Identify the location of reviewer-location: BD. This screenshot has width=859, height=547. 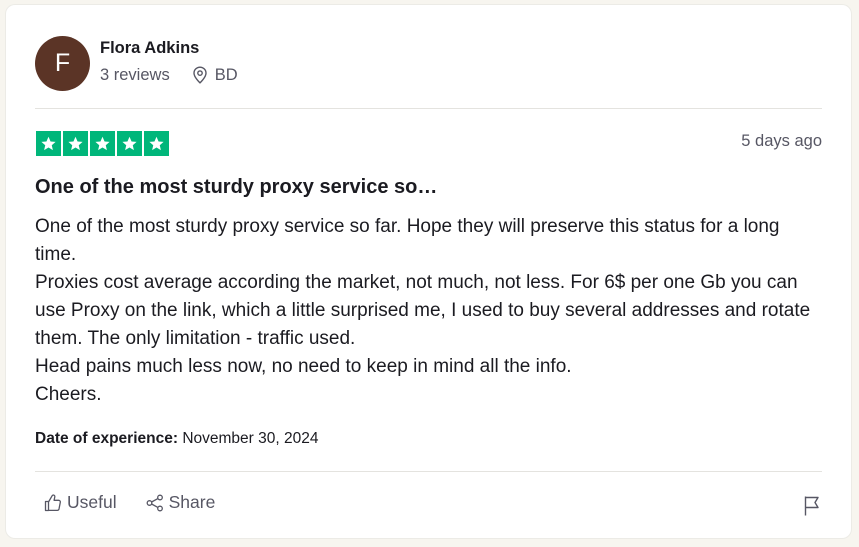
(226, 74).